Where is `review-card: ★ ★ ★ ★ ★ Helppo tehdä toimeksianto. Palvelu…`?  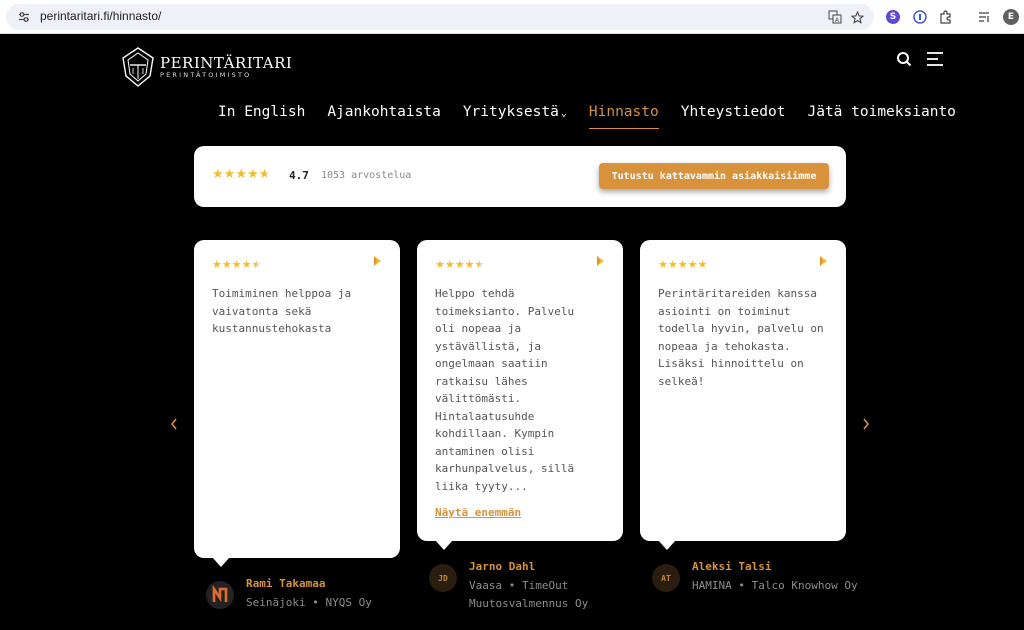
review-card: ★ ★ ★ ★ ★ Helppo tehdä toimeksianto. Palvelu… is located at coordinates (520, 395).